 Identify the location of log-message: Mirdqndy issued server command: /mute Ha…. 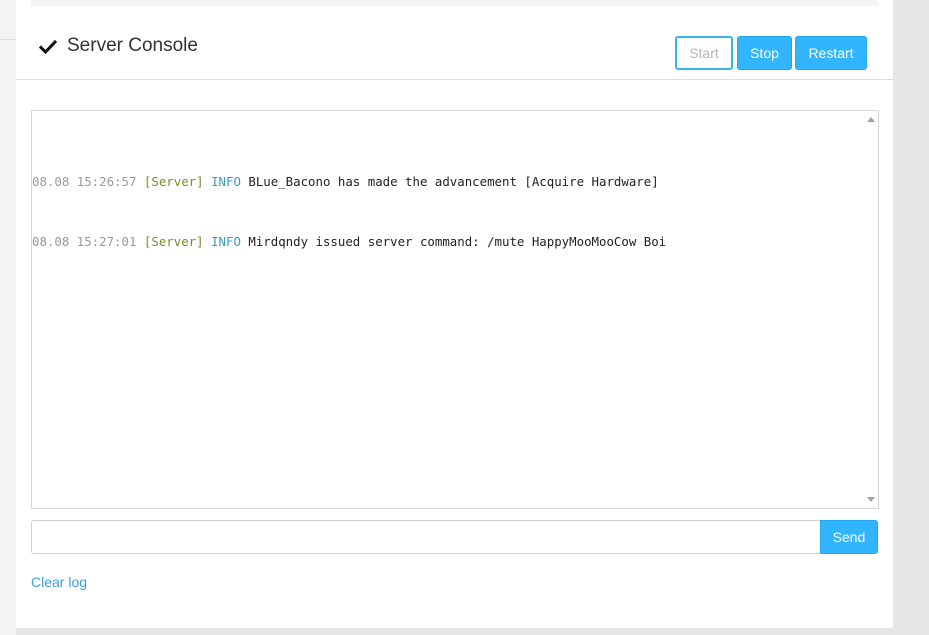
(457, 241).